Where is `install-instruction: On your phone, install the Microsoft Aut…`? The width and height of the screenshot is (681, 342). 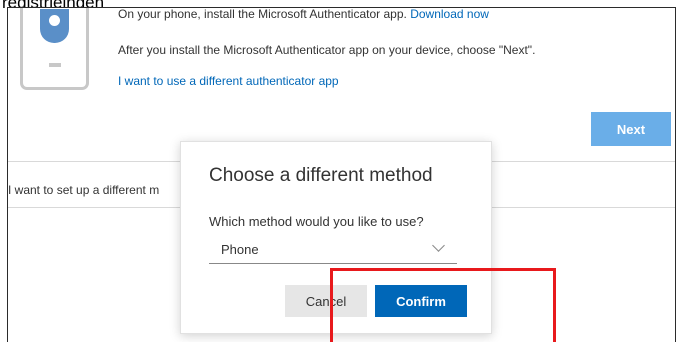
install-instruction: On your phone, install the Microsoft Aut… is located at coordinates (303, 14).